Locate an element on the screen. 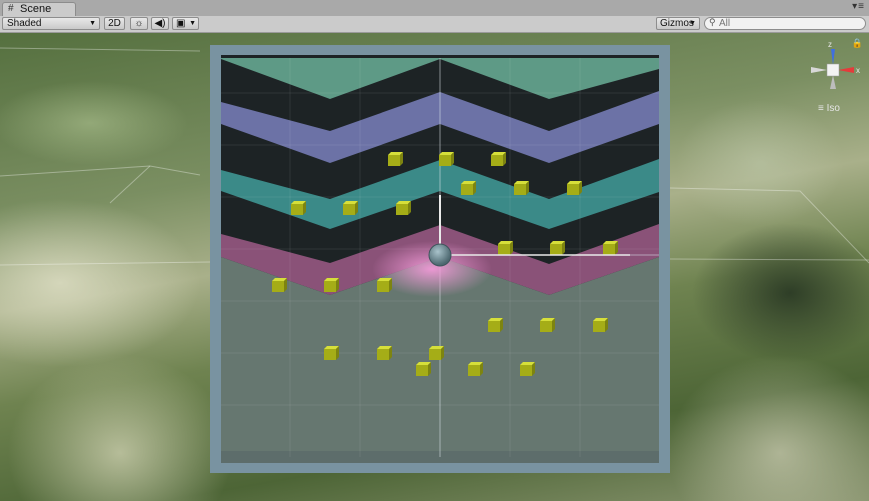 The width and height of the screenshot is (869, 501). gizmo-z-cone is located at coordinates (833, 57).